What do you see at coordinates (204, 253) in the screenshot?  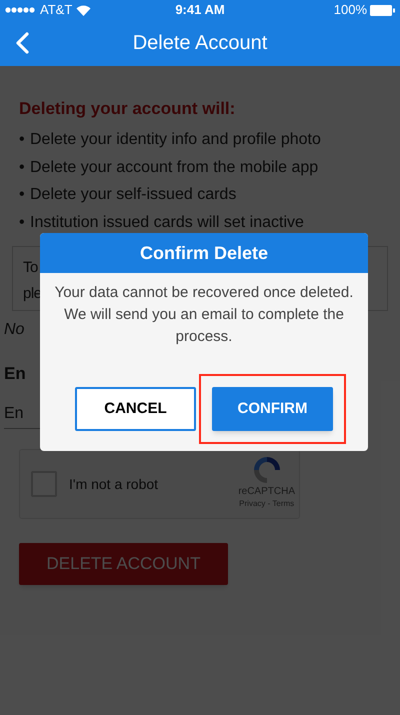 I see `dialog-title: Confirm Delete` at bounding box center [204, 253].